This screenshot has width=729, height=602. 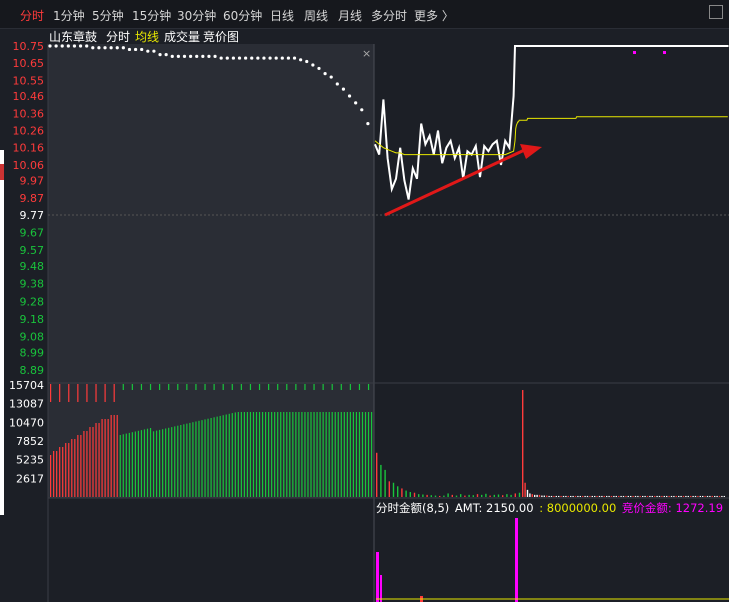 I want to click on price-tick-label: 10.16, so click(x=29, y=148).